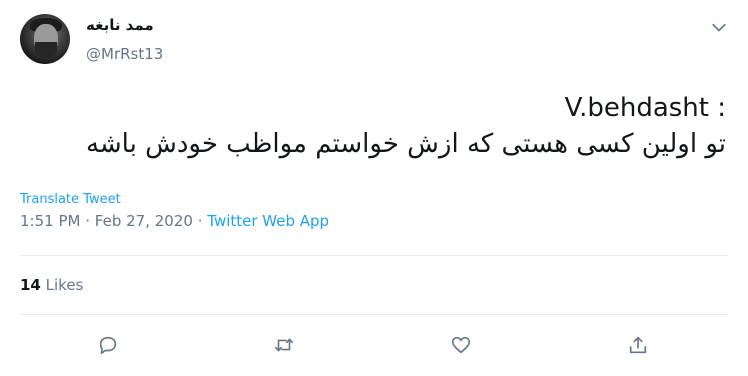 The width and height of the screenshot is (748, 376). What do you see at coordinates (640, 347) in the screenshot?
I see `share-icon` at bounding box center [640, 347].